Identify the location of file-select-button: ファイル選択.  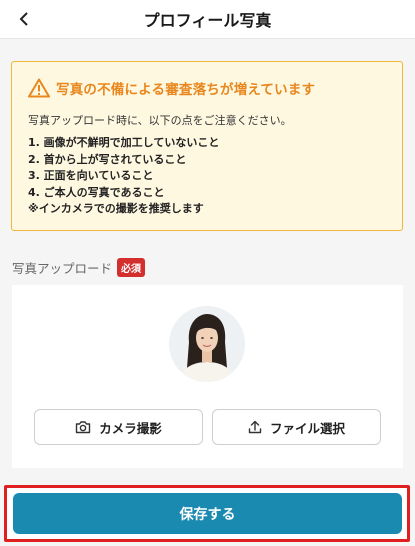
(296, 427).